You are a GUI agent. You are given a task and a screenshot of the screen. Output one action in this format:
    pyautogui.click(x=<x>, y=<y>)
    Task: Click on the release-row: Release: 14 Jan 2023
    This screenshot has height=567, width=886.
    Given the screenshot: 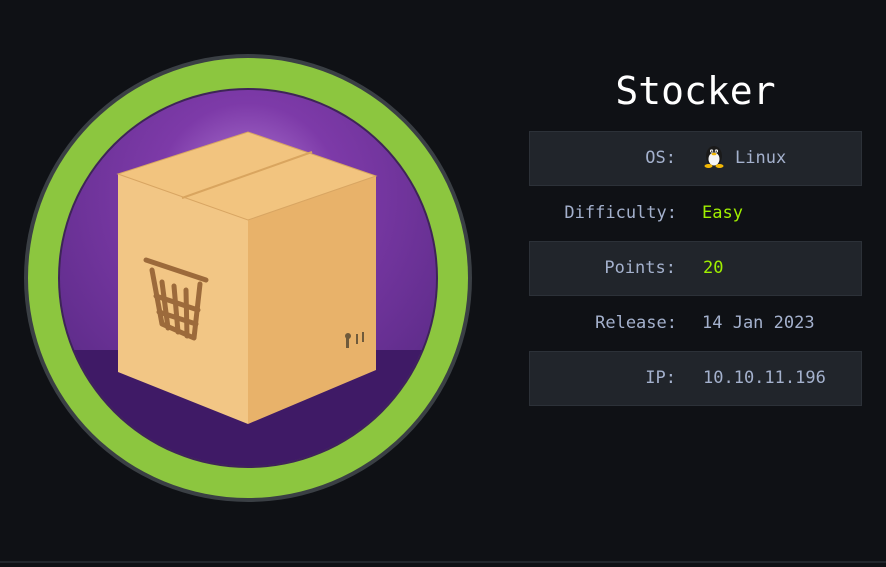 What is the action you would take?
    pyautogui.click(x=695, y=323)
    